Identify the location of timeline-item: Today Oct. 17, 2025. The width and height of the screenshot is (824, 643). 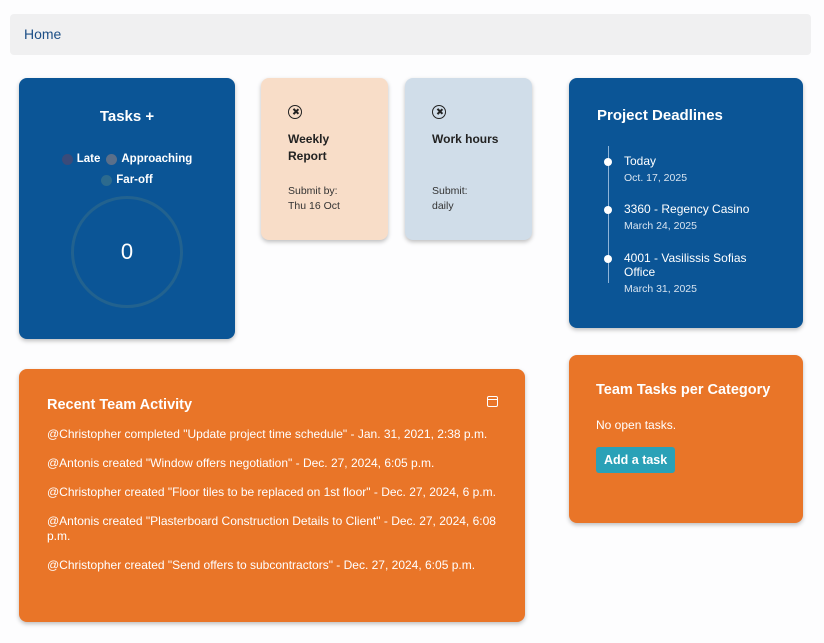
(691, 169).